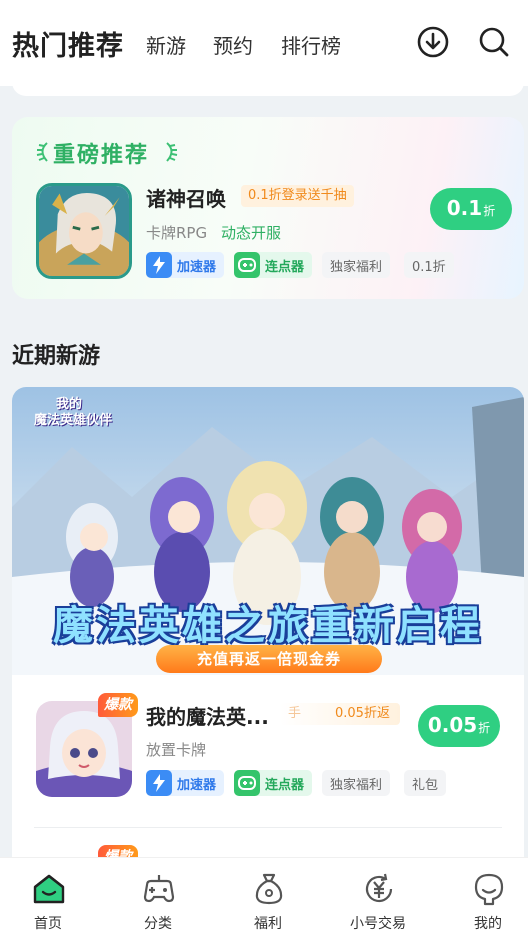 The height and width of the screenshot is (938, 528). I want to click on tab-category-label: 分类, so click(158, 924).